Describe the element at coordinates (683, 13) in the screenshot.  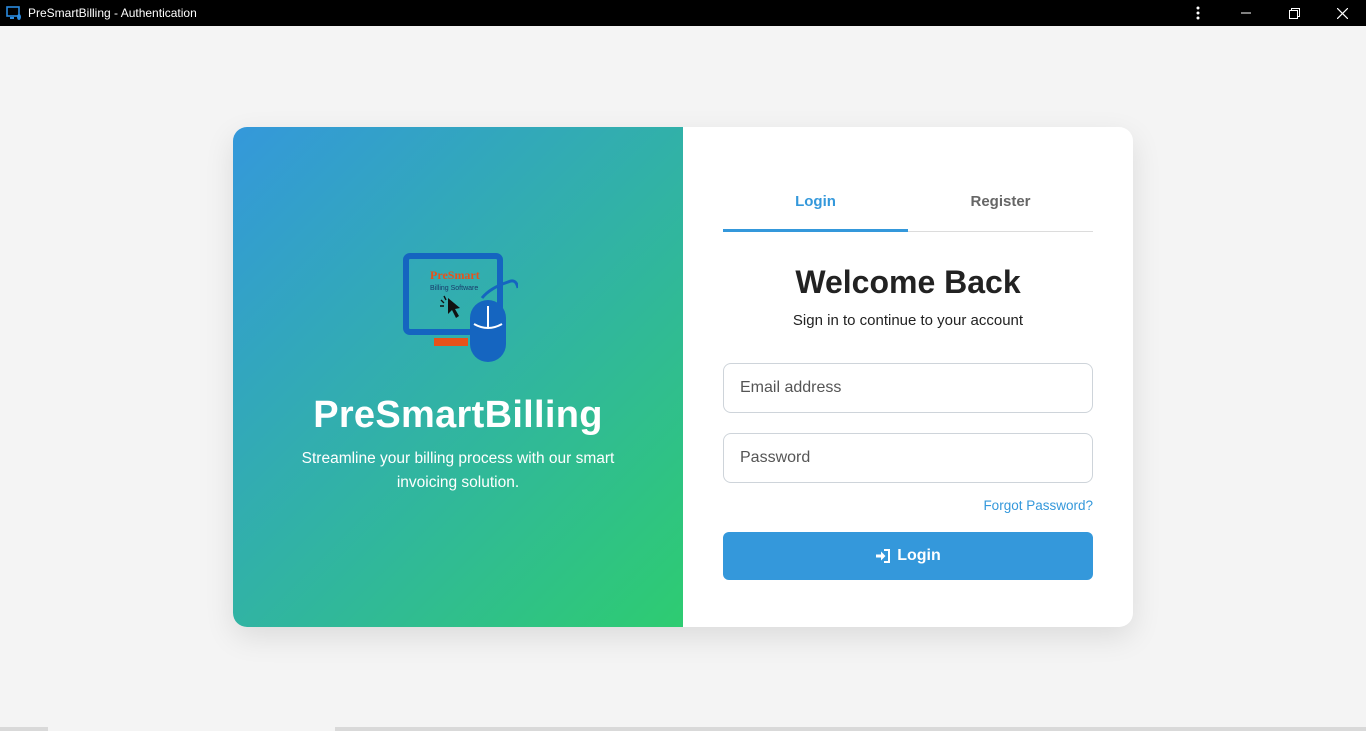
I see `window-titlebar: PreSmartBilling - Authentication` at that location.